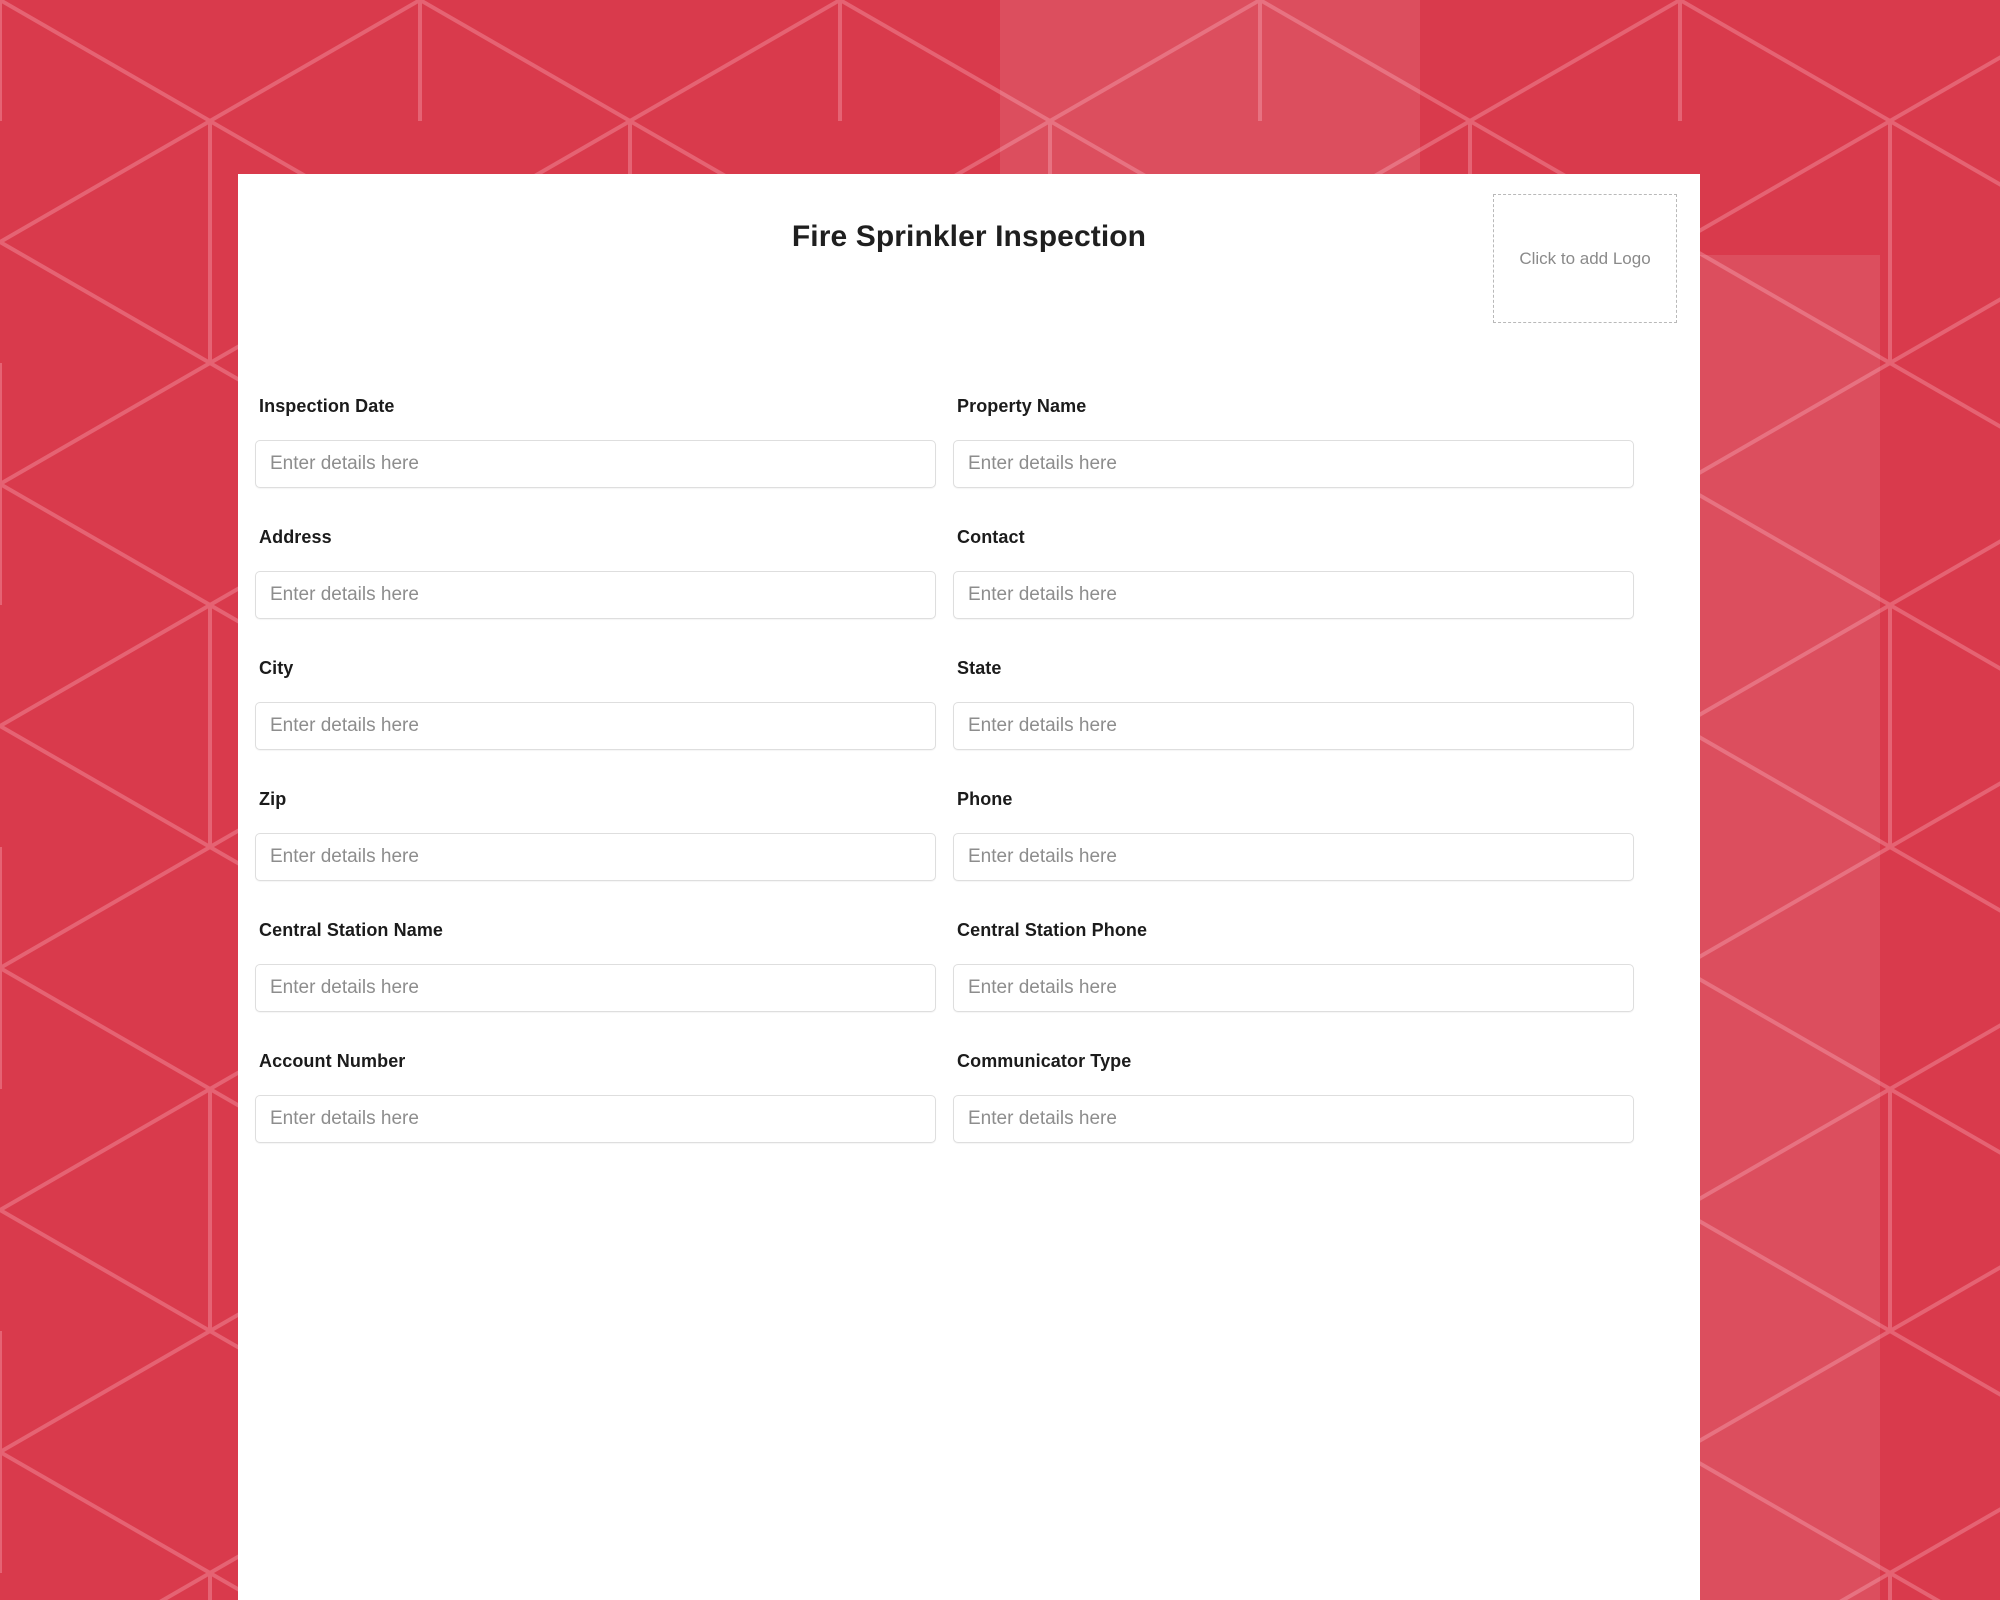 Image resolution: width=2000 pixels, height=1600 pixels. I want to click on field-property-name: Property Name, so click(1293, 442).